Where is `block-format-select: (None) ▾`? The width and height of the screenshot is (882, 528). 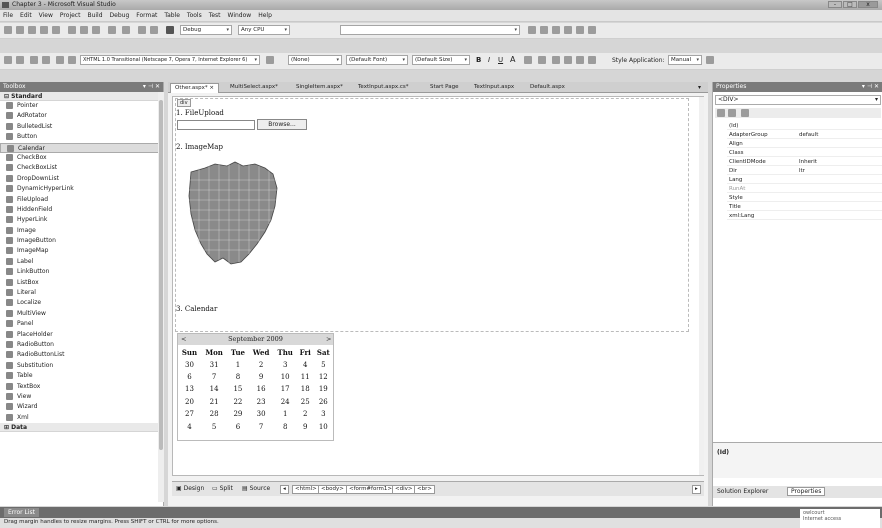 block-format-select: (None) ▾ is located at coordinates (315, 60).